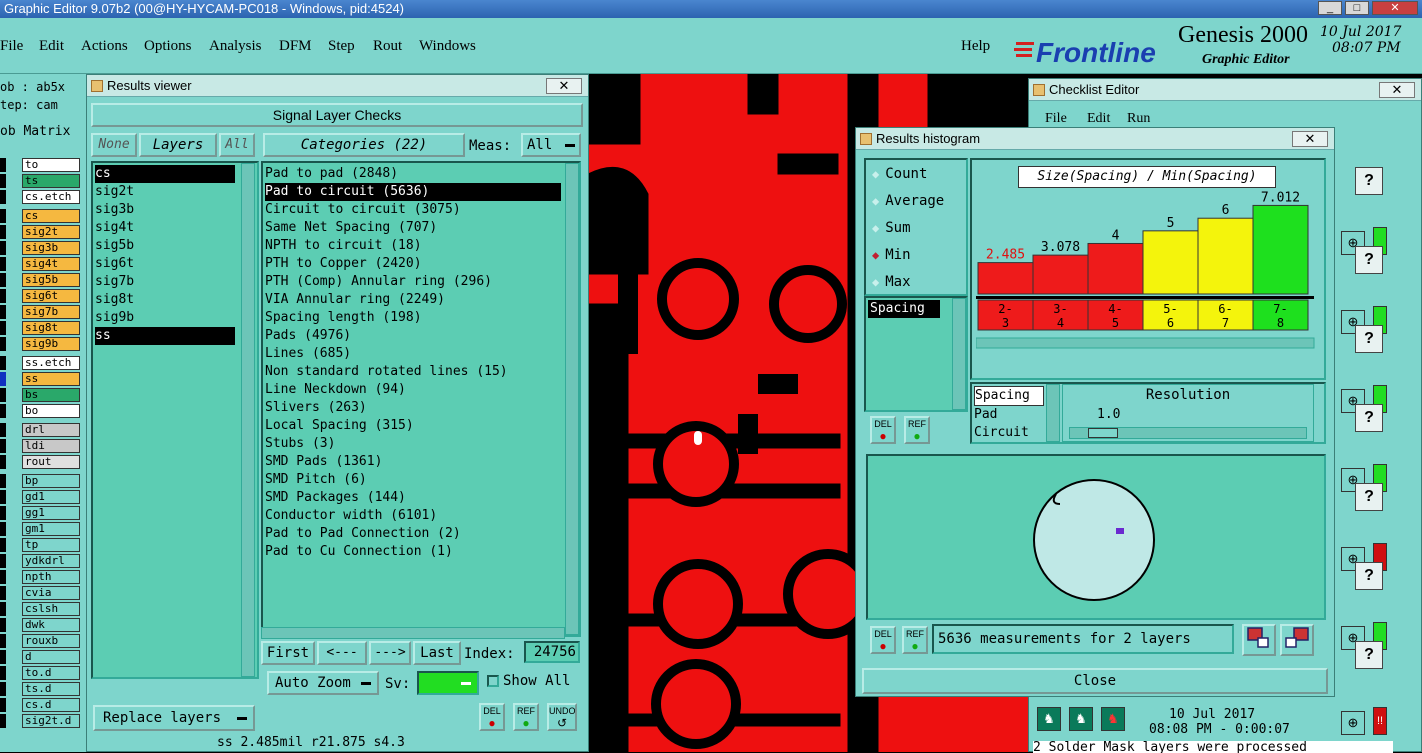  What do you see at coordinates (413, 336) in the screenshot?
I see `category-list-item: Pads (4976)` at bounding box center [413, 336].